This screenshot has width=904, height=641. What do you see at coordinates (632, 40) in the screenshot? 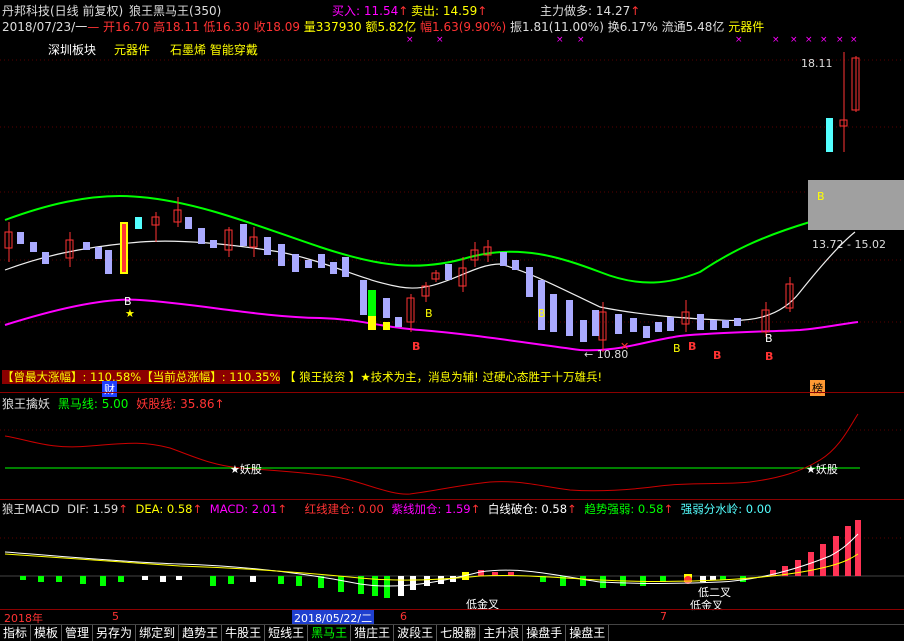
I see `signal-markers: × × × × × × × × × × ×` at bounding box center [632, 40].